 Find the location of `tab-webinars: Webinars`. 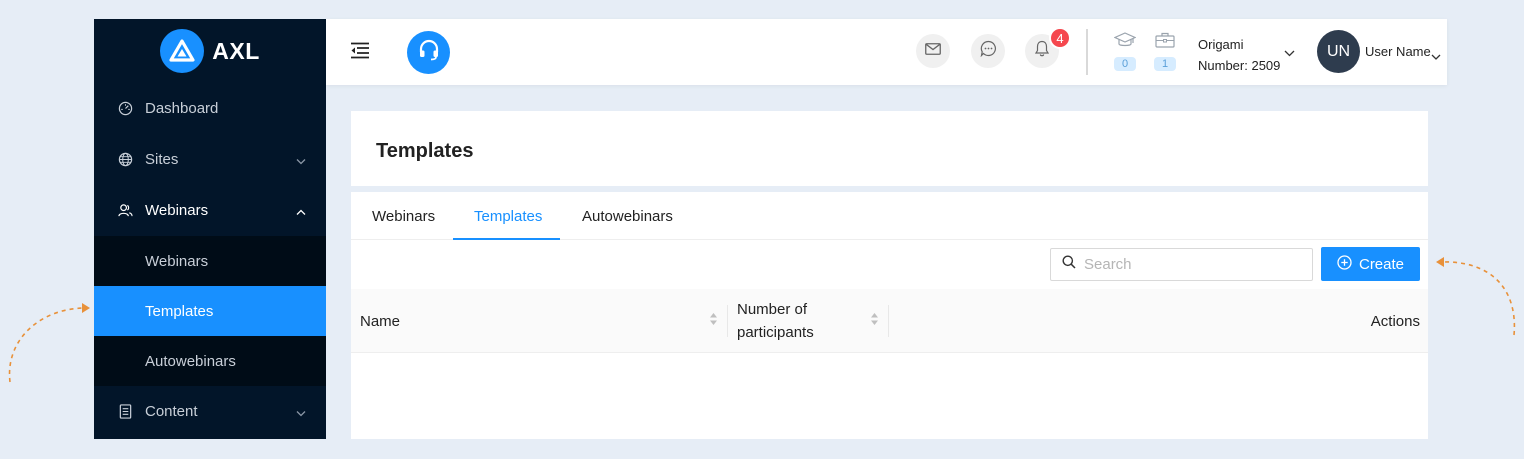

tab-webinars: Webinars is located at coordinates (403, 216).